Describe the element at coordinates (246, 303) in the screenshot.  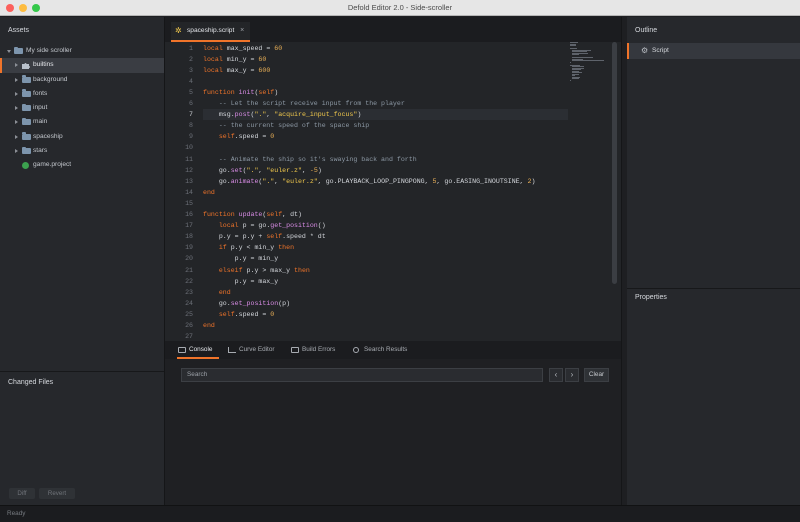
I see `code-line: go.set_position(p)` at that location.